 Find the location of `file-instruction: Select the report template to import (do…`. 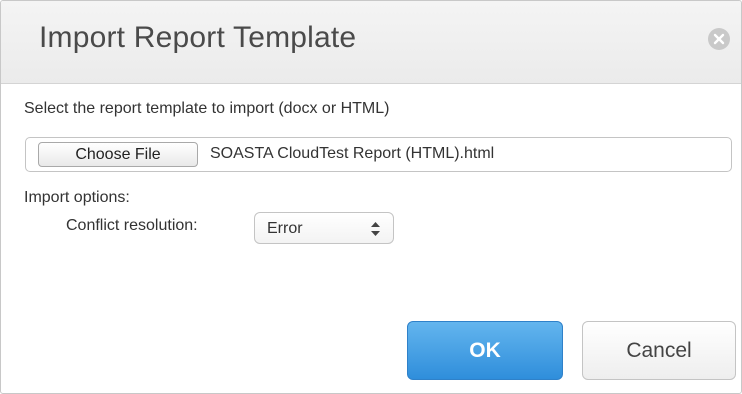

file-instruction: Select the report template to import (do… is located at coordinates (207, 108).